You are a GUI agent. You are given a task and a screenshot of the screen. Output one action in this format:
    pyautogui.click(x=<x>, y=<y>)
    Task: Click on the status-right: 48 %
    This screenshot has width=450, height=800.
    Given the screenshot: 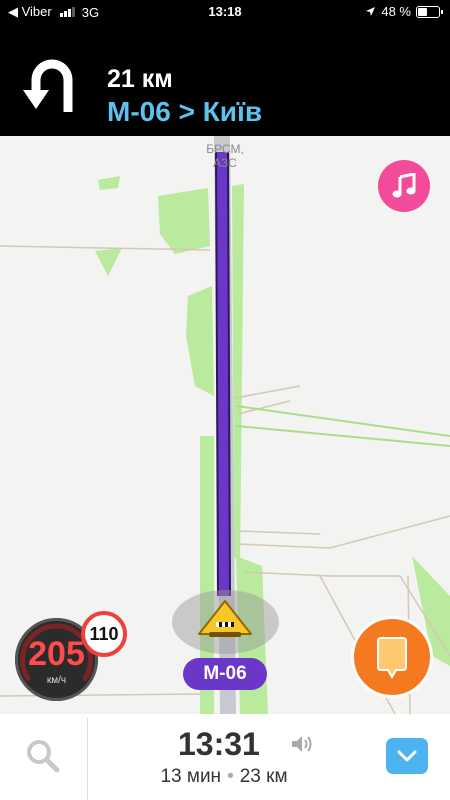 What is the action you would take?
    pyautogui.click(x=404, y=11)
    